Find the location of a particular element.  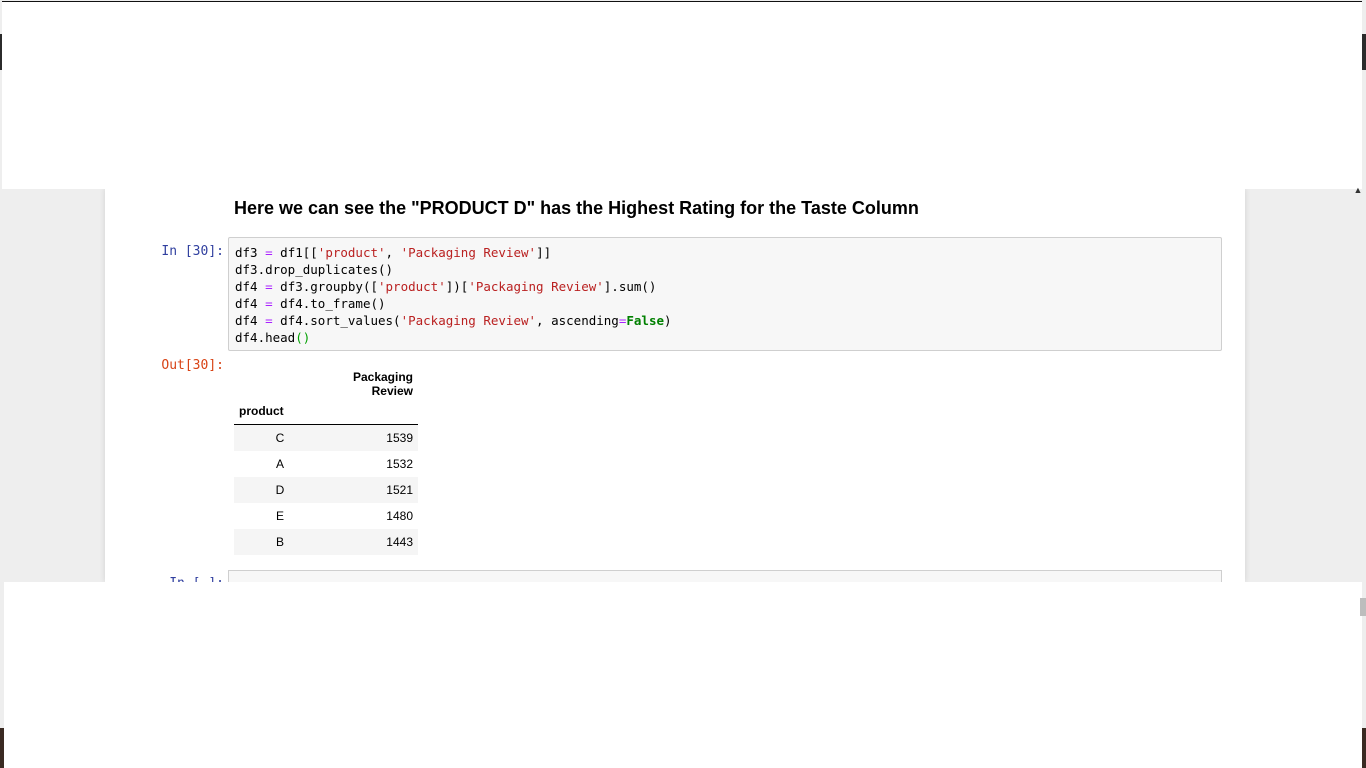

index-name: product is located at coordinates (280, 411).